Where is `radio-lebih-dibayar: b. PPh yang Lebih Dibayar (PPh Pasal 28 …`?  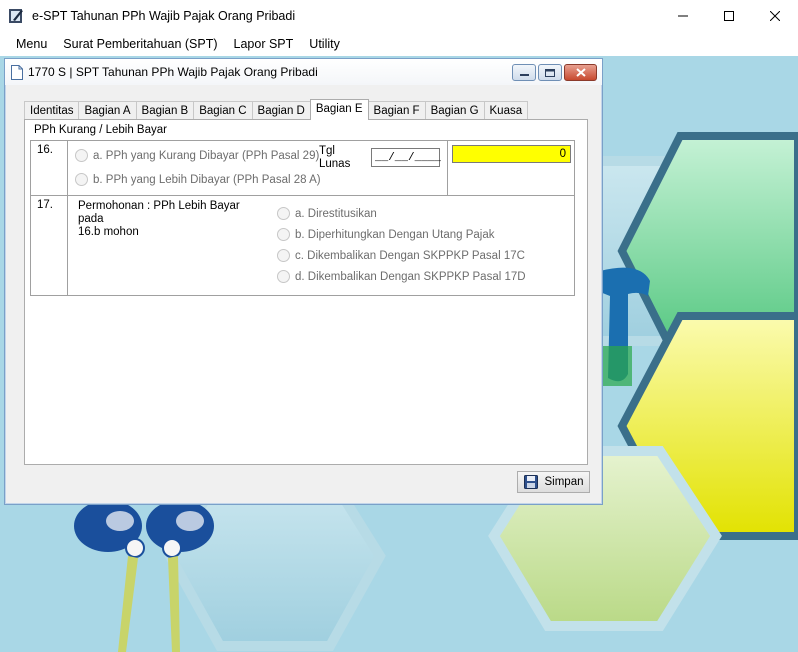
radio-lebih-dibayar: b. PPh yang Lebih Dibayar (PPh Pasal 28 … is located at coordinates (198, 179).